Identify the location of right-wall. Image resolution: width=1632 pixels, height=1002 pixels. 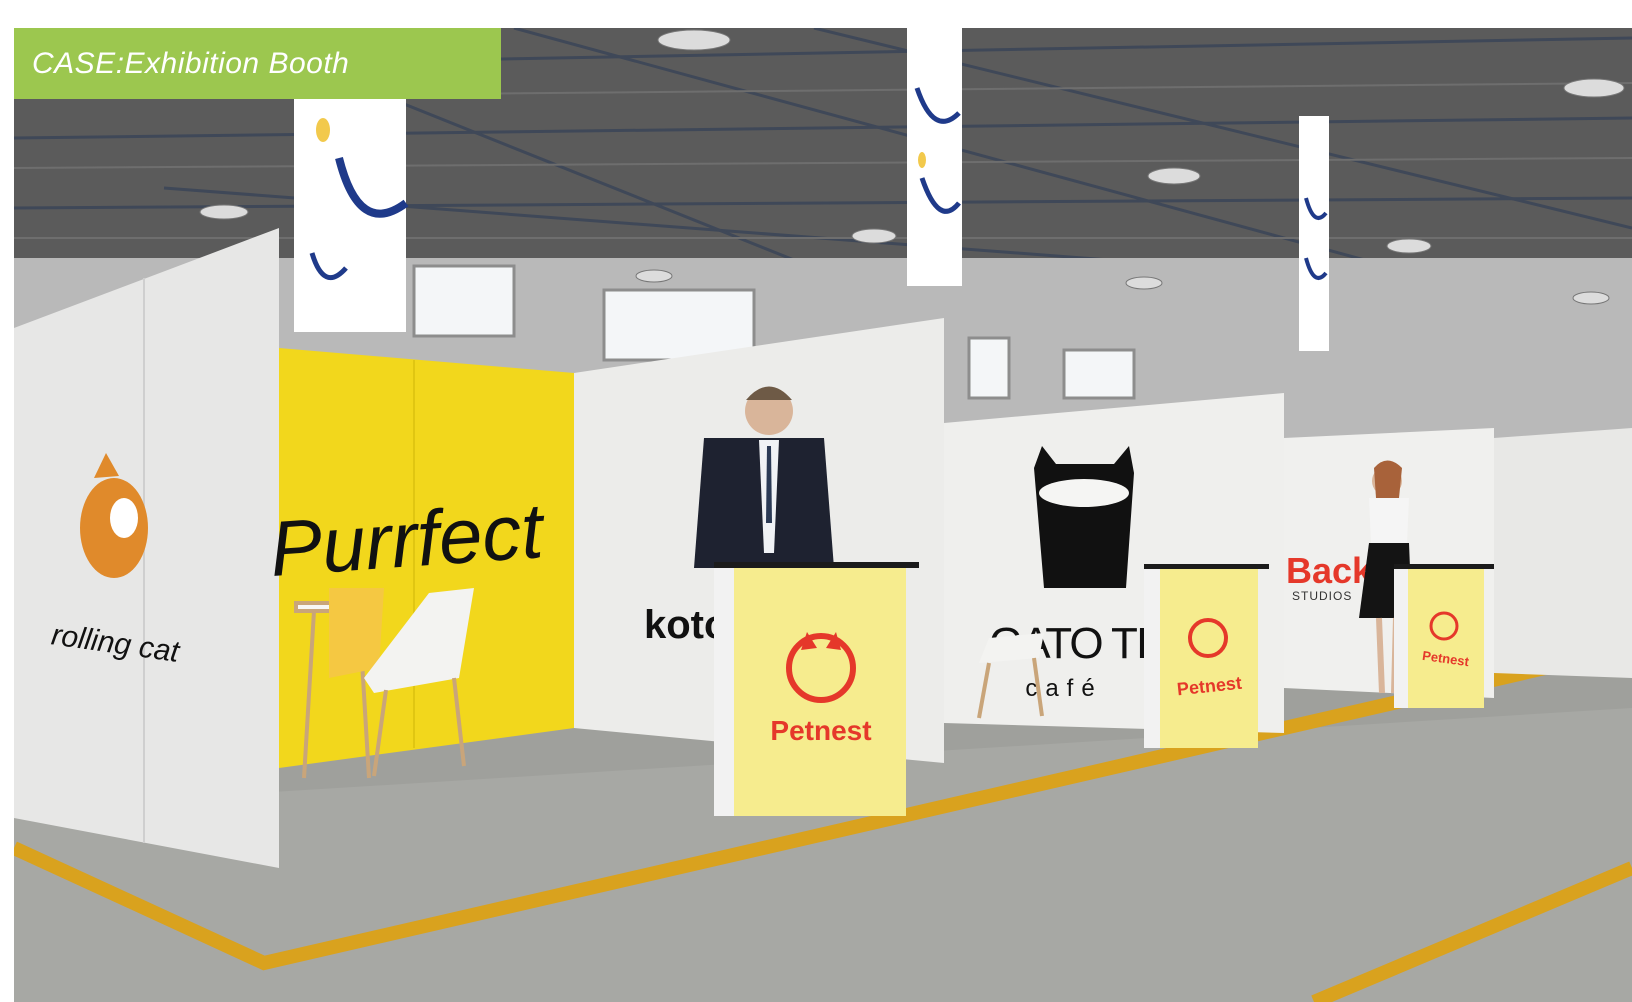
(1563, 553).